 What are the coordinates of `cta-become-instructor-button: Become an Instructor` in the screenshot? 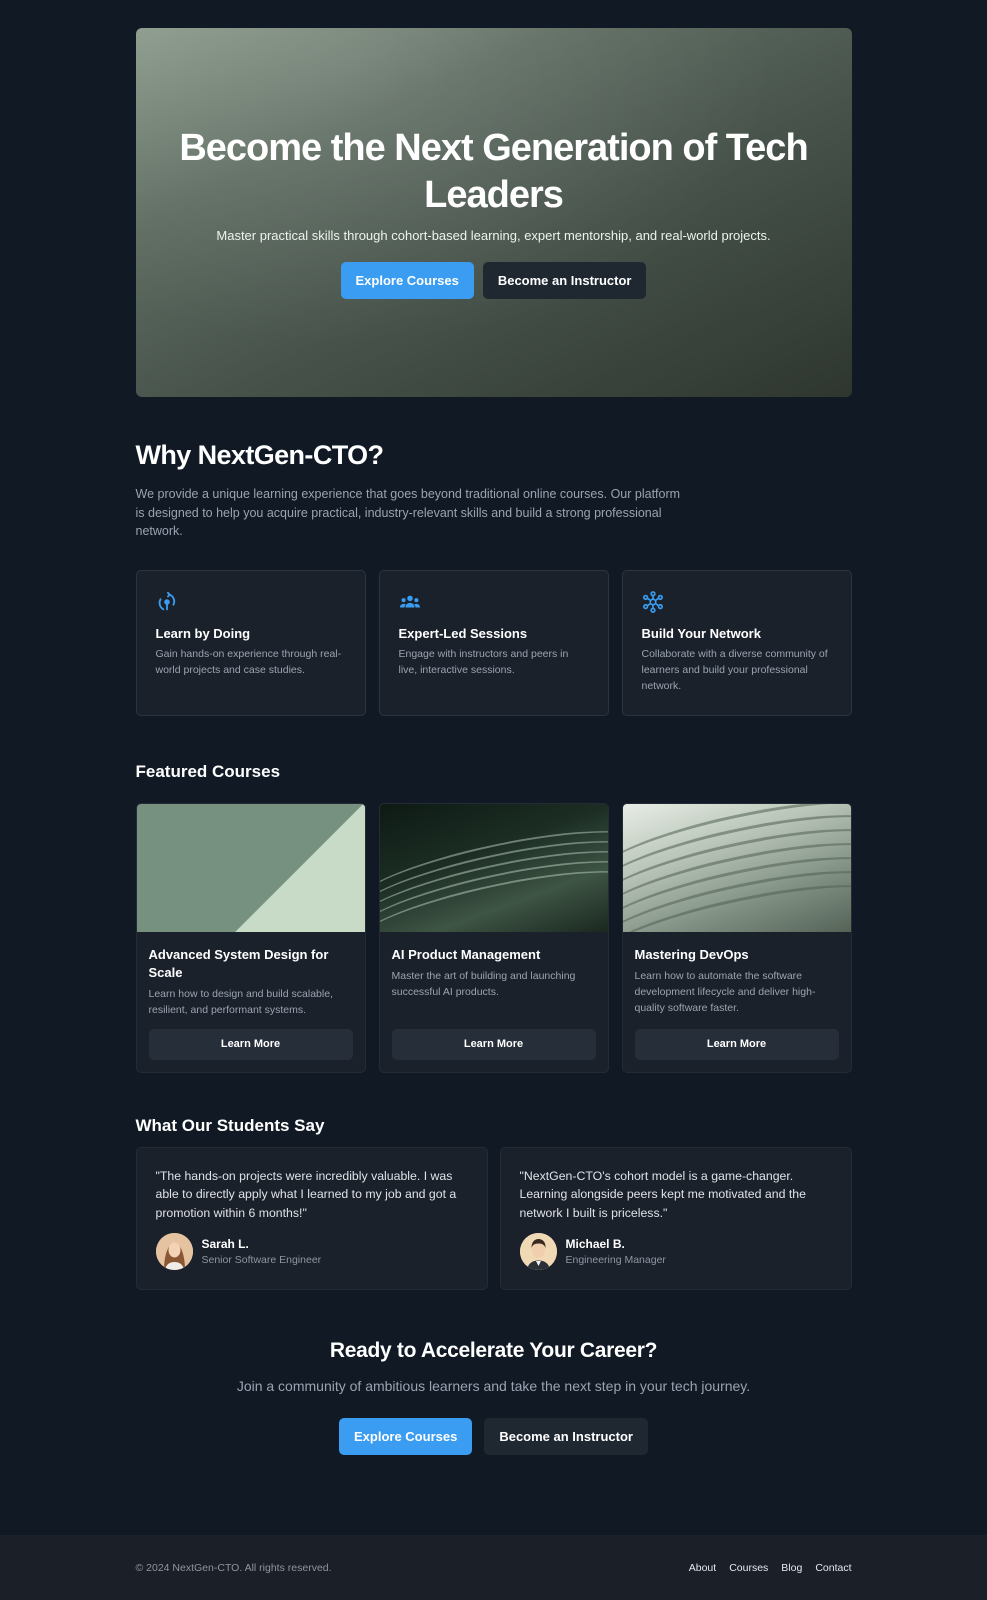 It's located at (566, 1436).